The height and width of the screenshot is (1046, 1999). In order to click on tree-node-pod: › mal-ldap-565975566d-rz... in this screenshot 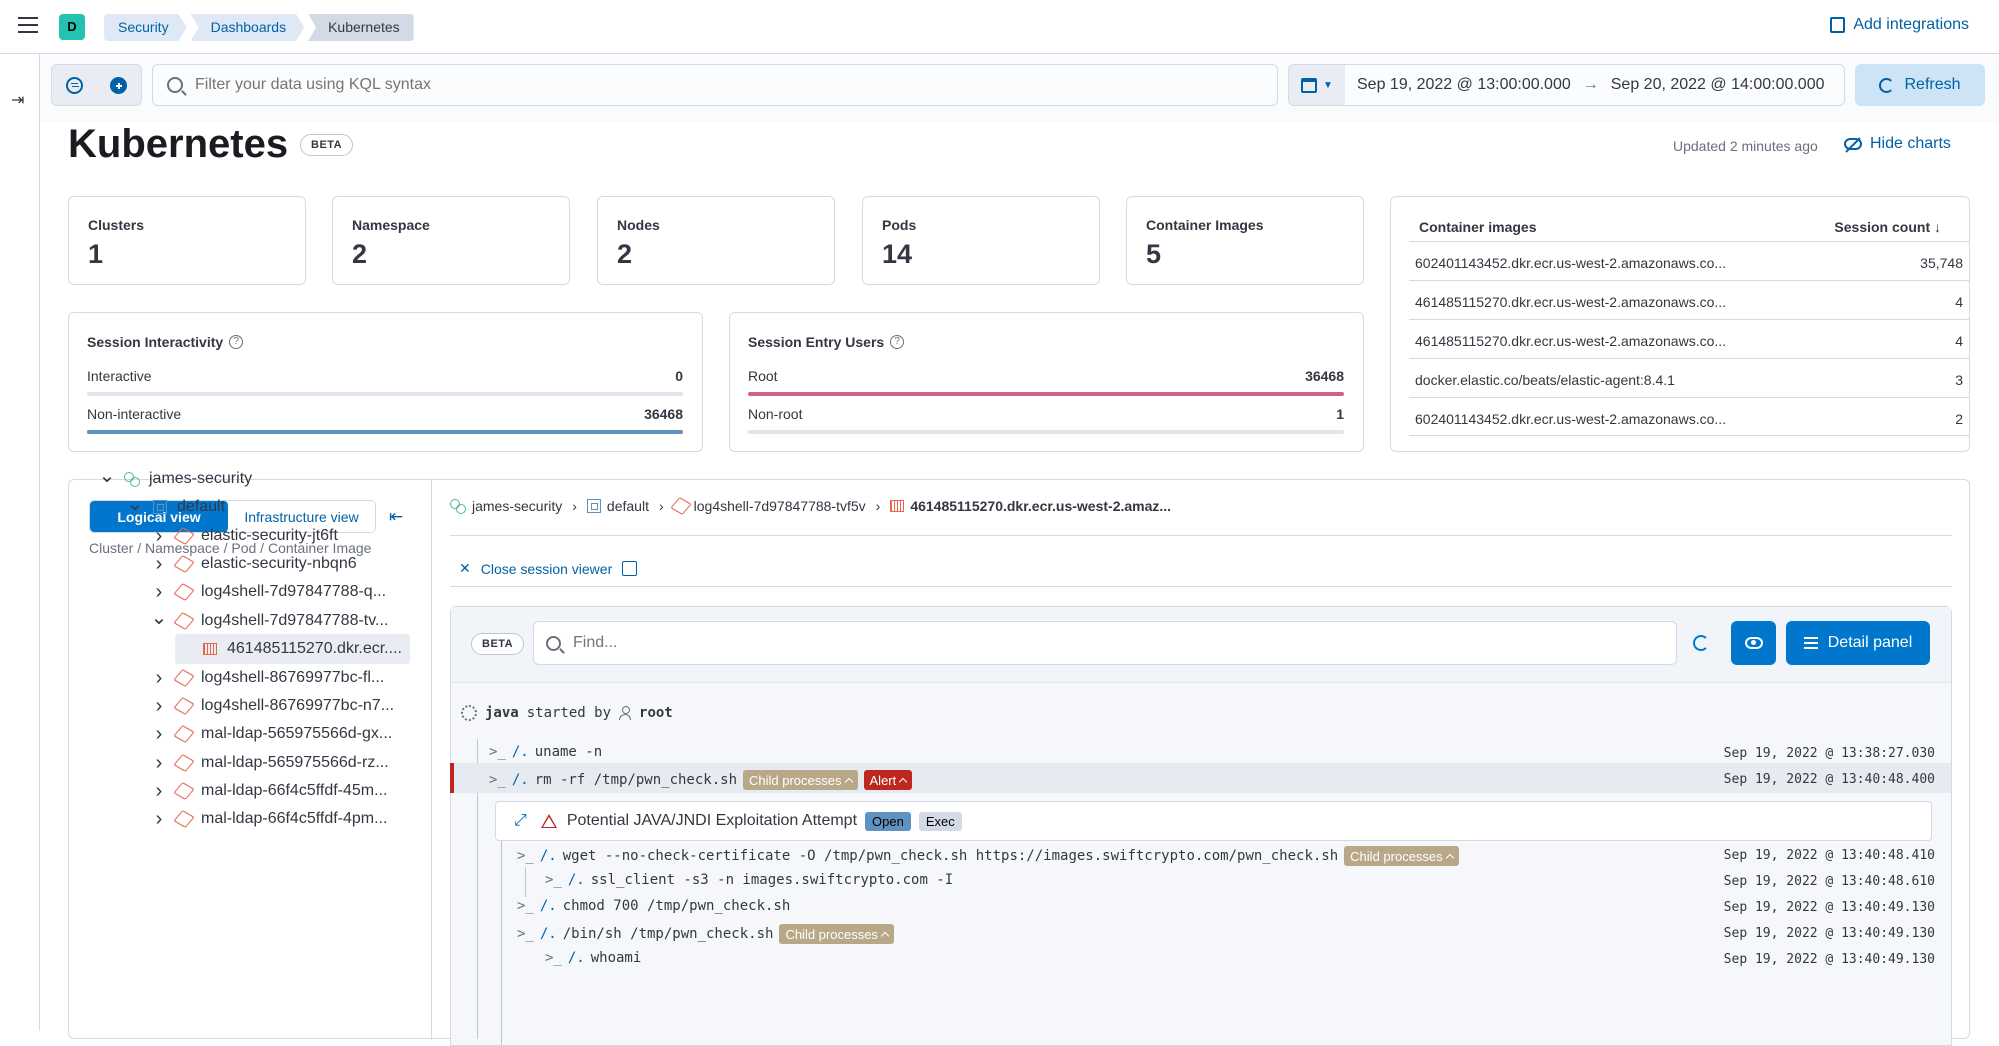, I will do `click(269, 763)`.